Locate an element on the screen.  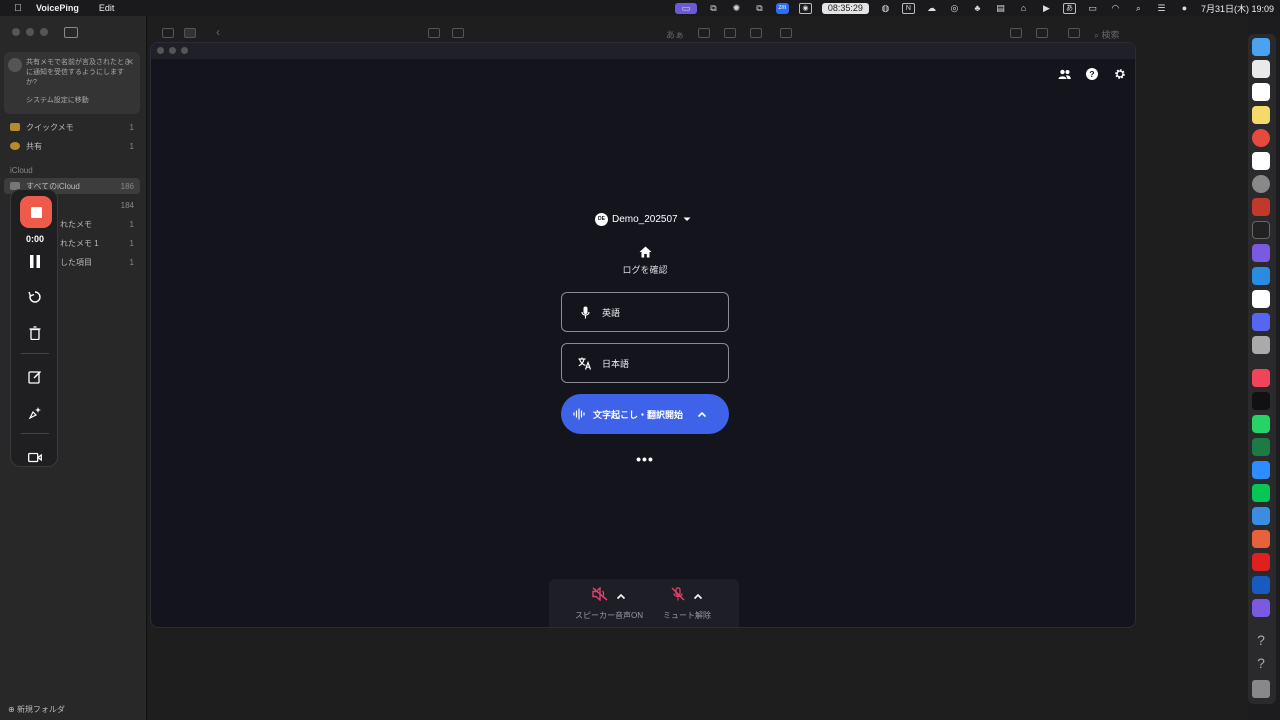
stop-recording-button is located at coordinates (36, 212).